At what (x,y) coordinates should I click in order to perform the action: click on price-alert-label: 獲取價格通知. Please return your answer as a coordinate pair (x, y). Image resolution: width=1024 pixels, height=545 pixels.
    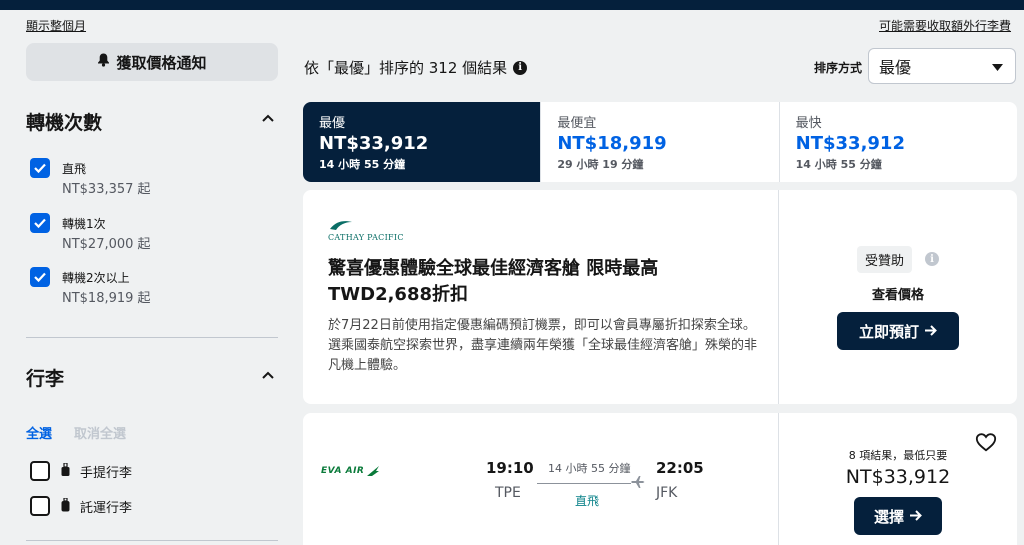
    Looking at the image, I should click on (161, 62).